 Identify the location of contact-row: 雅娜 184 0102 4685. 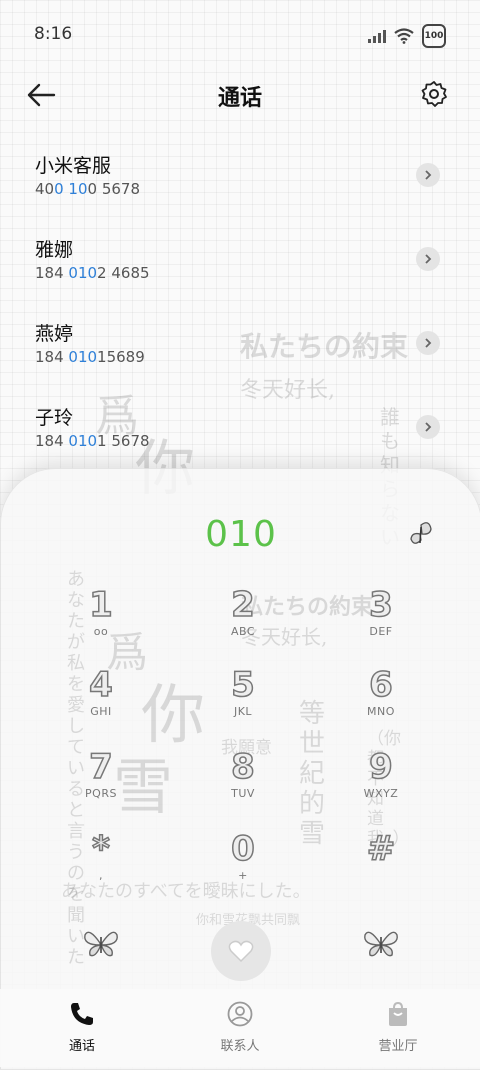
(240, 261).